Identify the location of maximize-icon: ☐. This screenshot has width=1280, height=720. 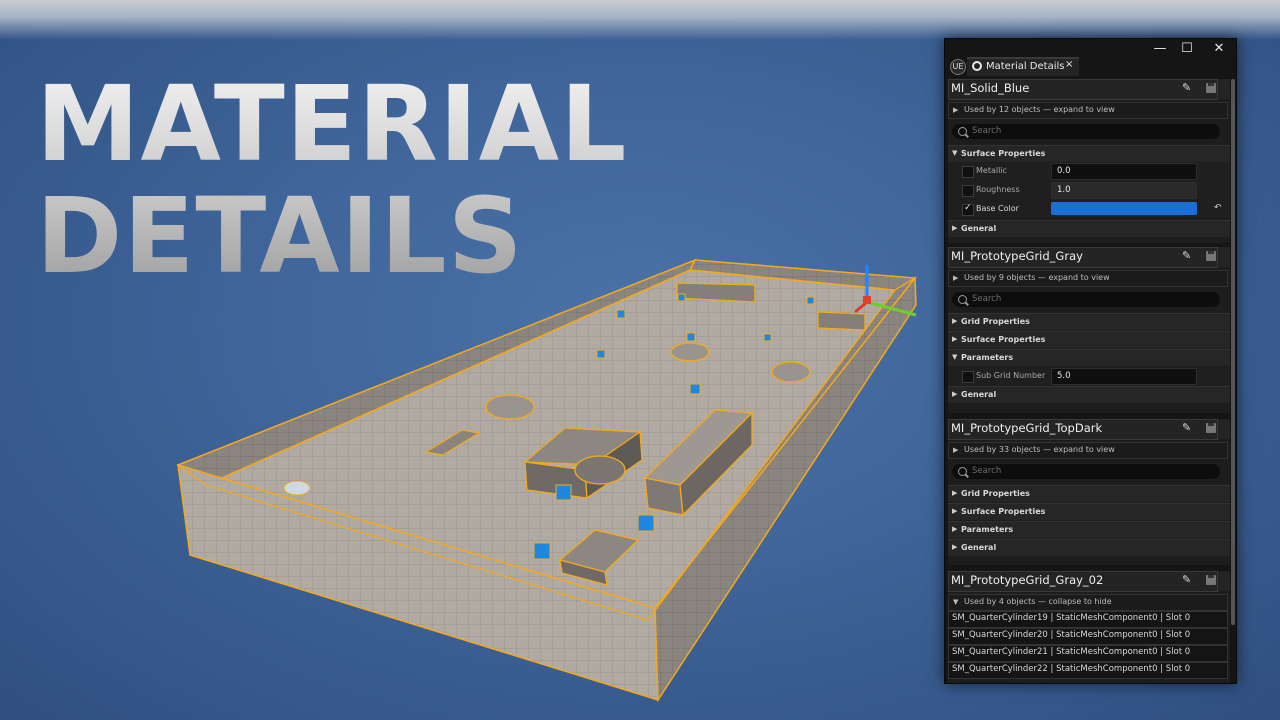
(1187, 49).